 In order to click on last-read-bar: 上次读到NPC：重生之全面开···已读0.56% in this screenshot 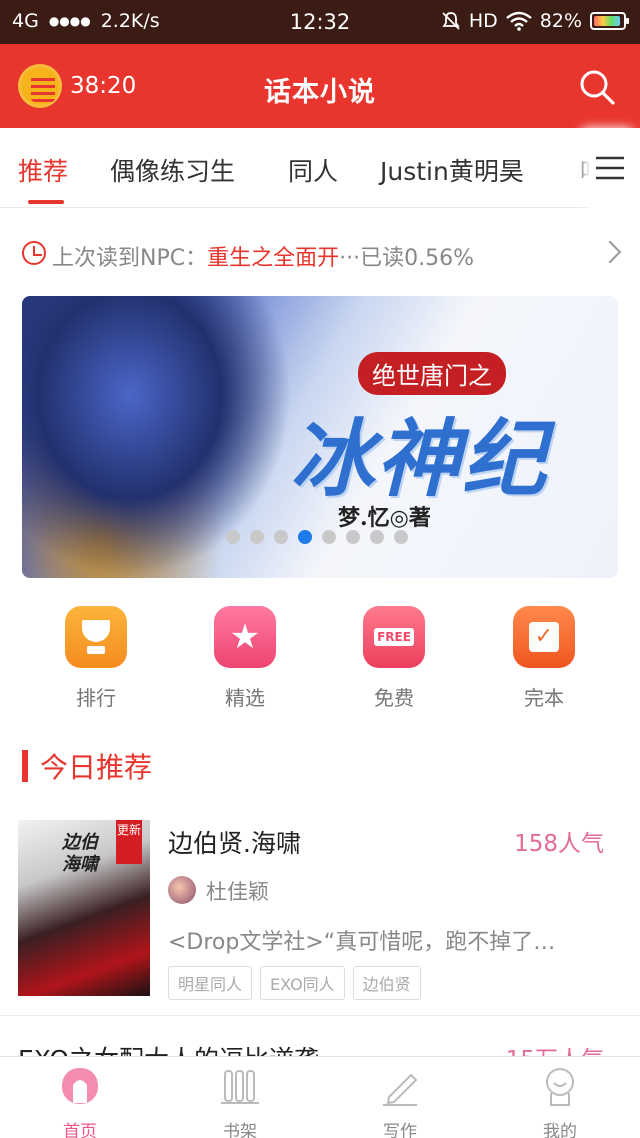, I will do `click(320, 251)`.